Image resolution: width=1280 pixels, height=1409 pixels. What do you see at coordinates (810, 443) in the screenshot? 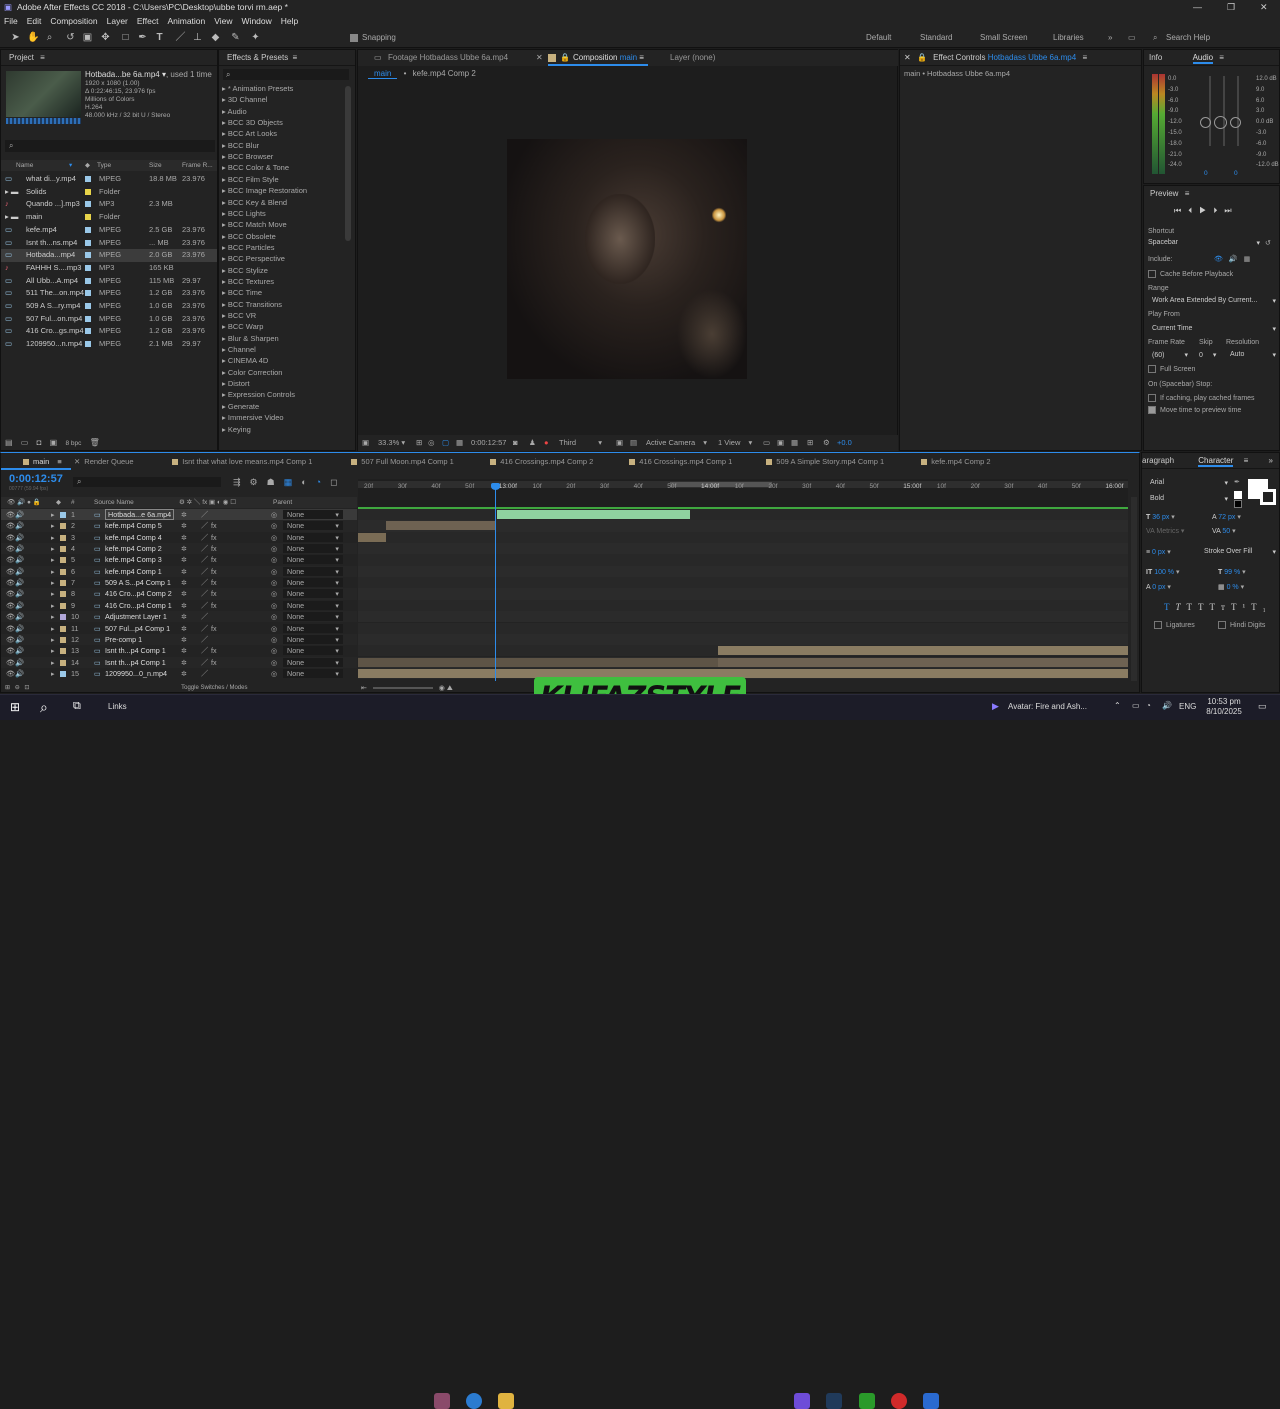
I see `flowchart-icon: ⊞` at bounding box center [810, 443].